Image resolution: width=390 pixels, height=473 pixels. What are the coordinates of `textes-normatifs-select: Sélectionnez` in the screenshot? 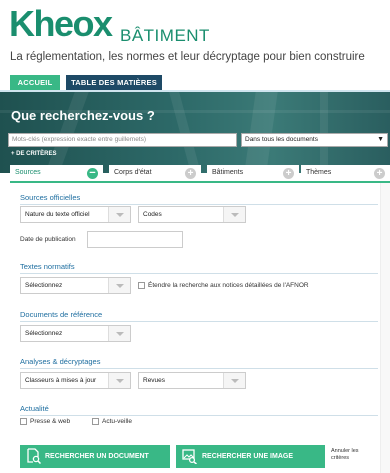 It's located at (75, 285).